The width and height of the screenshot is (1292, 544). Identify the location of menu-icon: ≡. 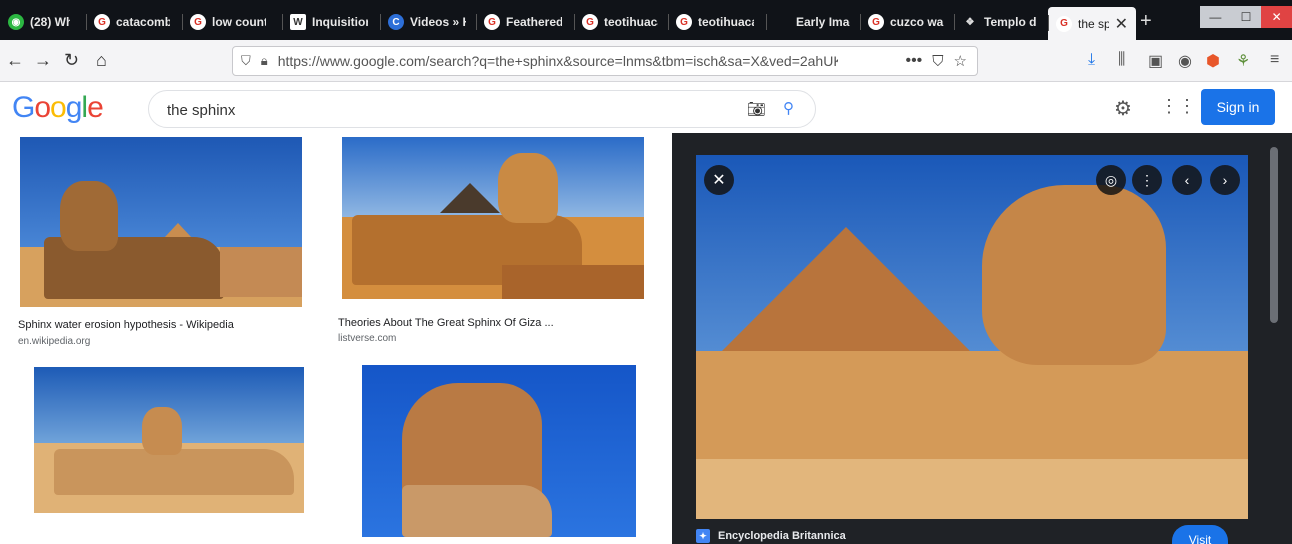
(1274, 60).